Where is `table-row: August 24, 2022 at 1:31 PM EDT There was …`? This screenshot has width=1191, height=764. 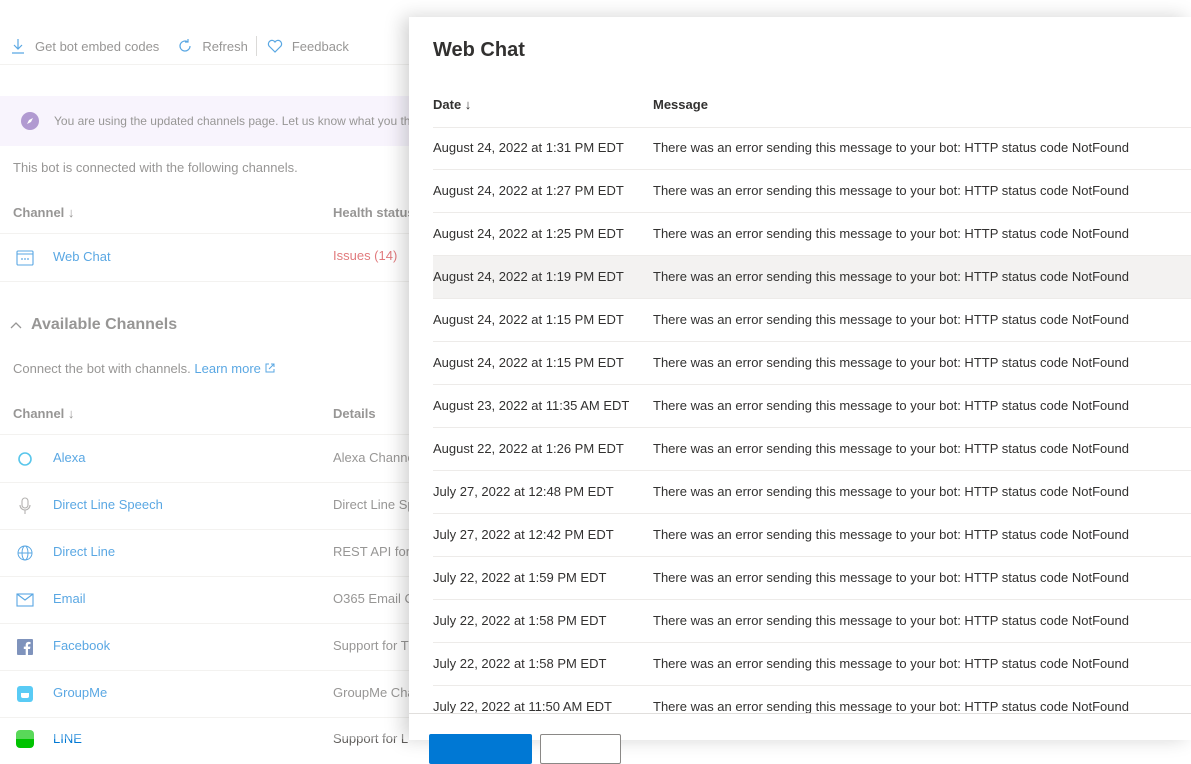 table-row: August 24, 2022 at 1:31 PM EDT There was … is located at coordinates (812, 148).